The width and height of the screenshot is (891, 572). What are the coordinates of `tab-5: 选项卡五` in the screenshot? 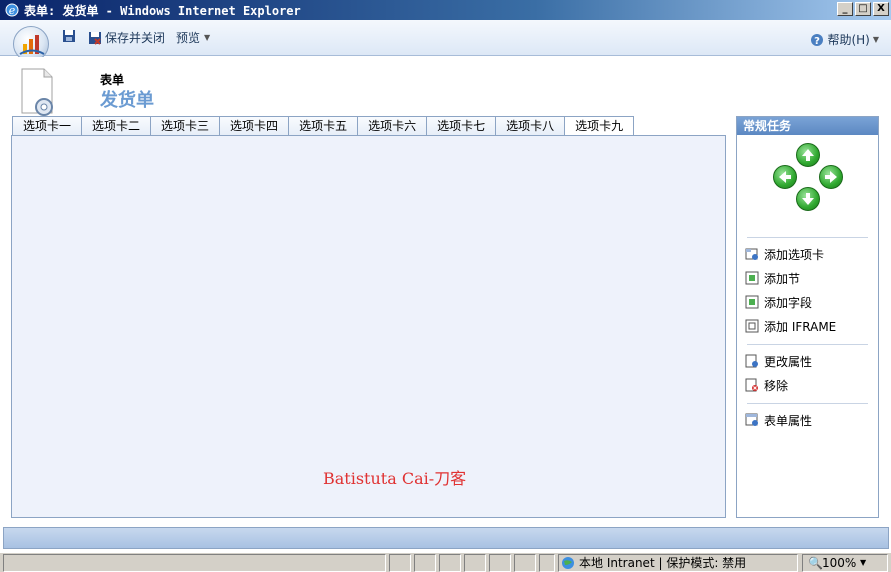 It's located at (323, 125).